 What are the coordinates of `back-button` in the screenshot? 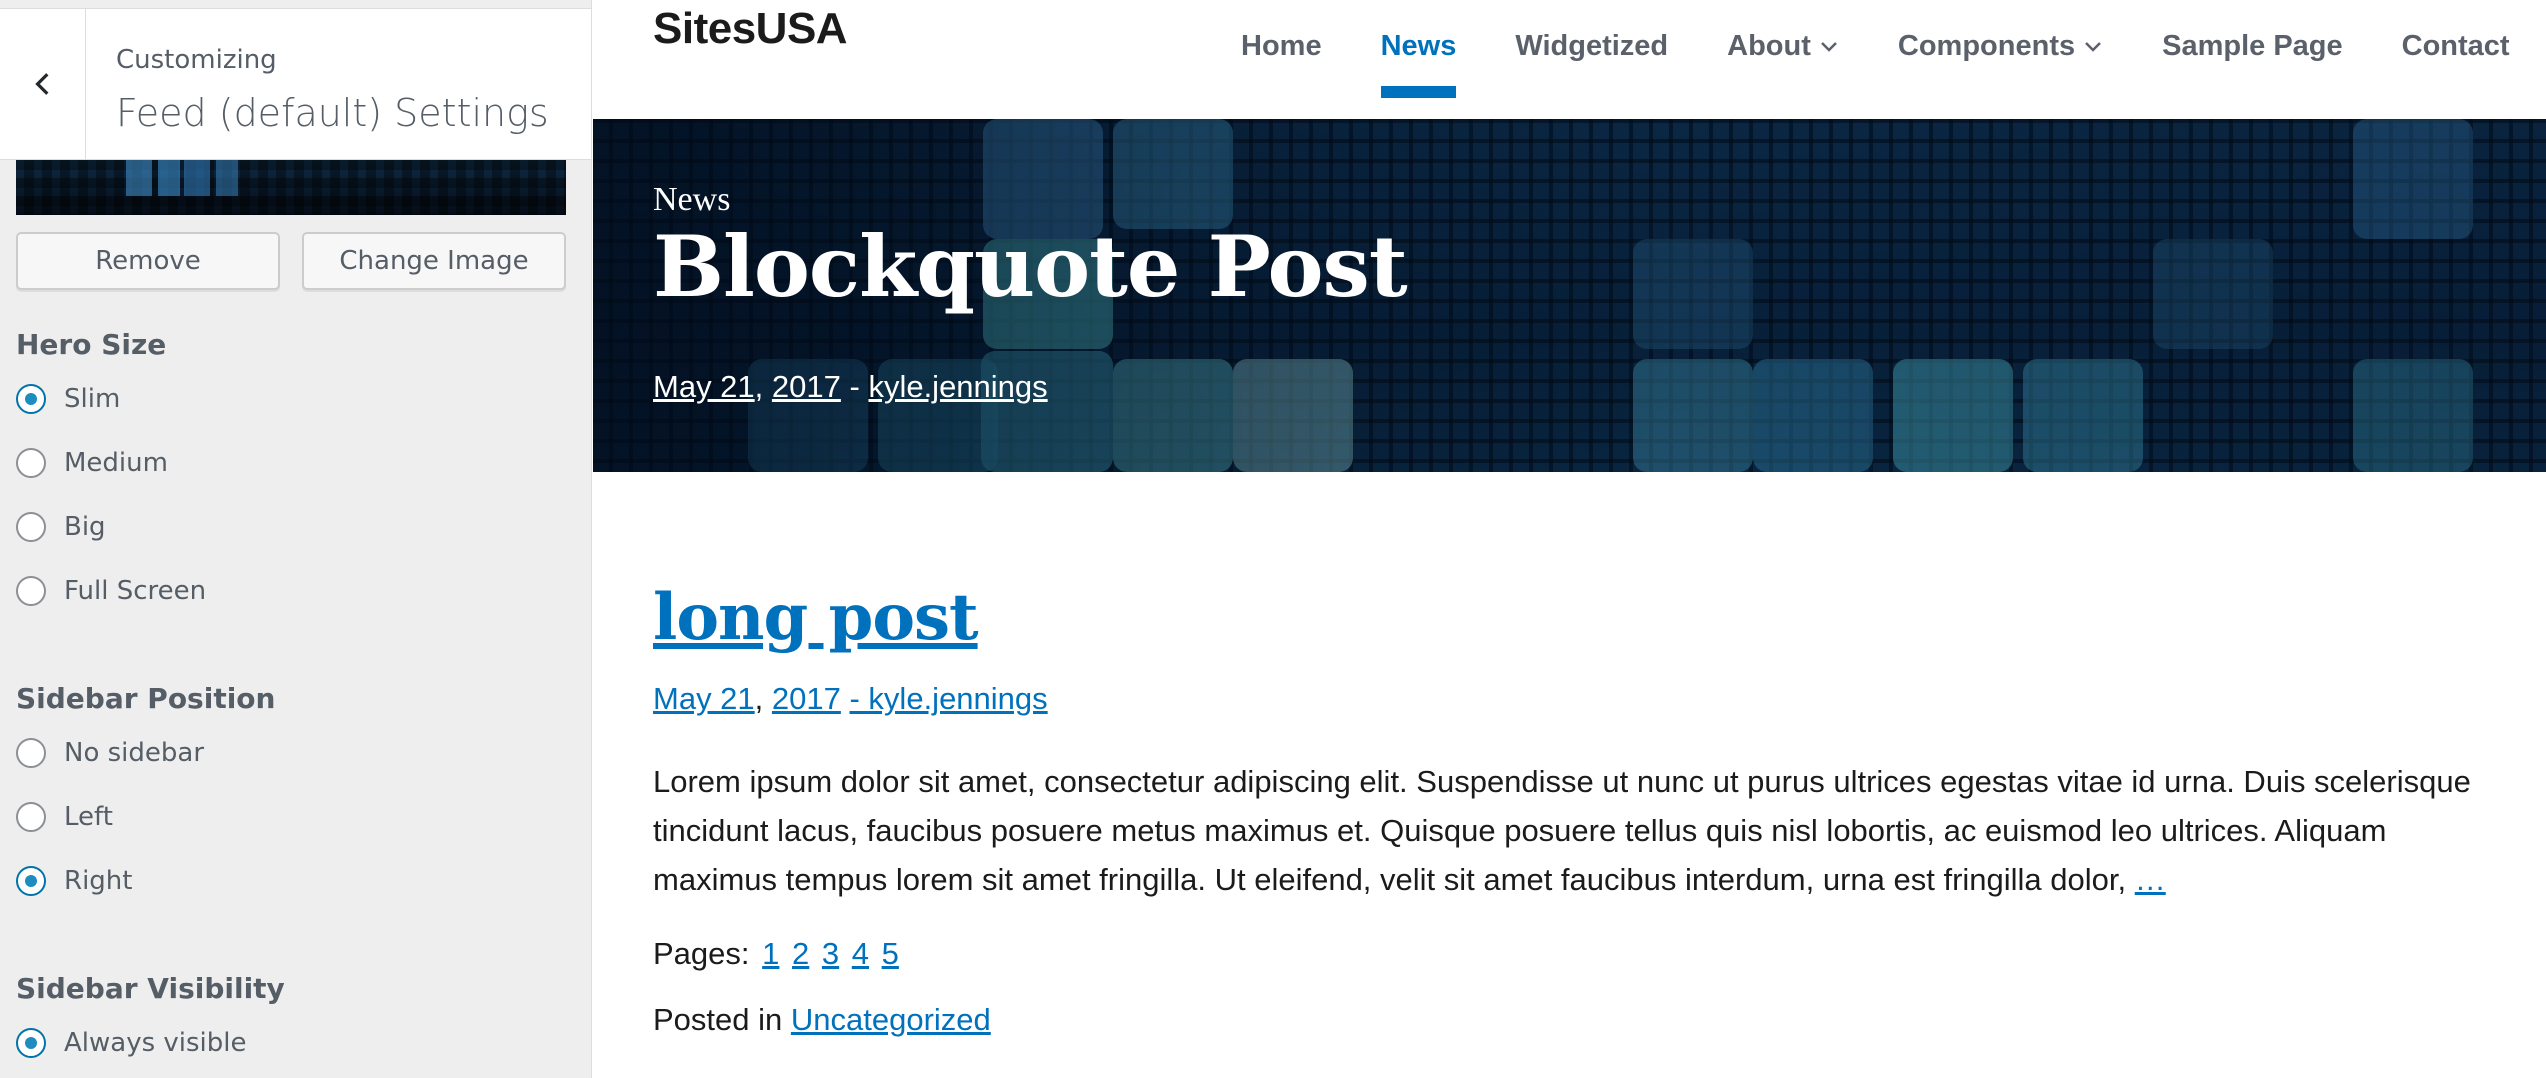 It's located at (43, 84).